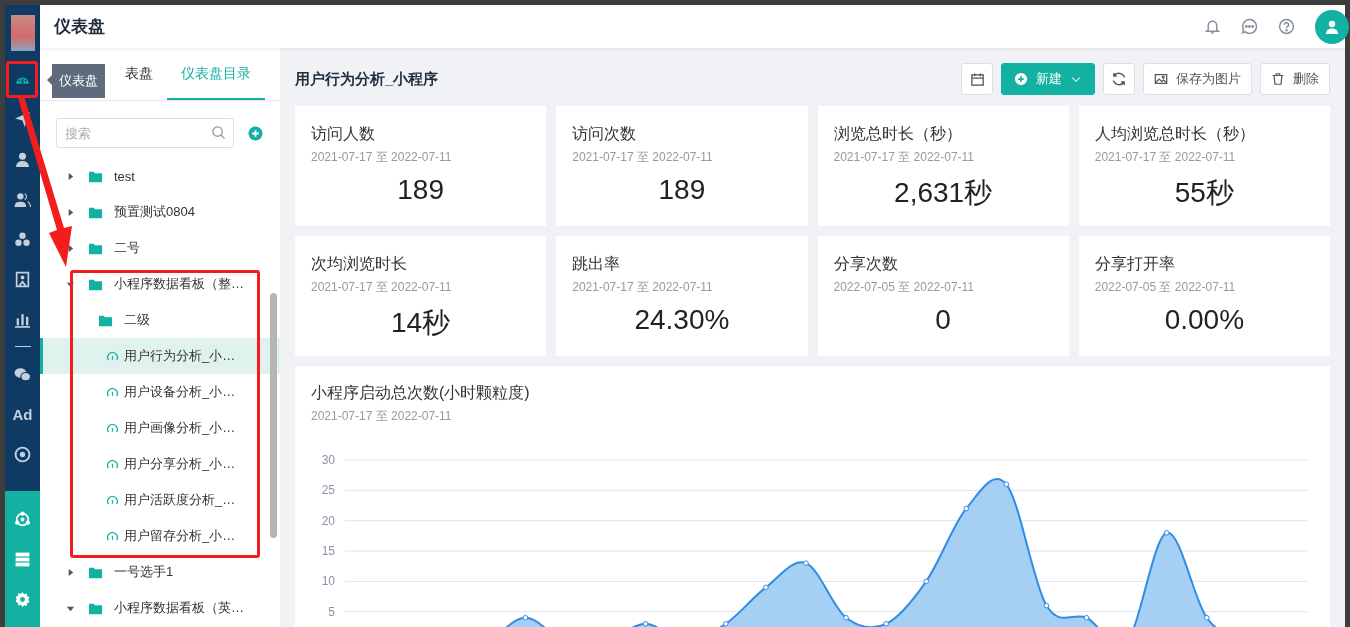  What do you see at coordinates (943, 193) in the screenshot?
I see `metric-value: 2,631秒` at bounding box center [943, 193].